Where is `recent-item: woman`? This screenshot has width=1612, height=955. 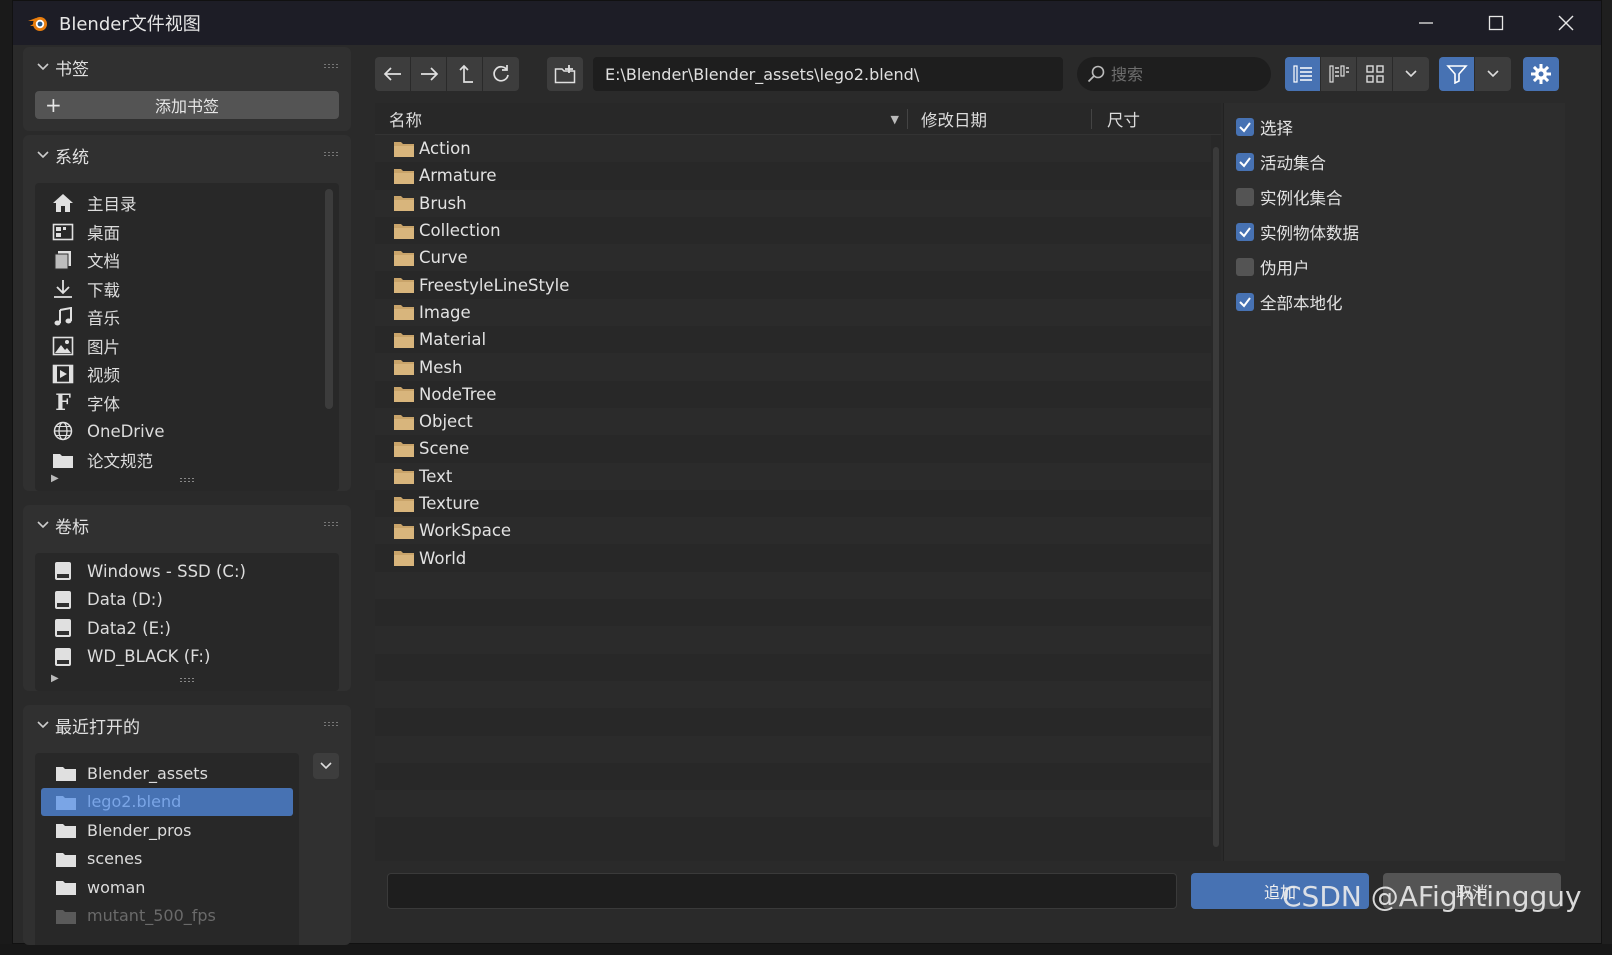 recent-item: woman is located at coordinates (167, 887).